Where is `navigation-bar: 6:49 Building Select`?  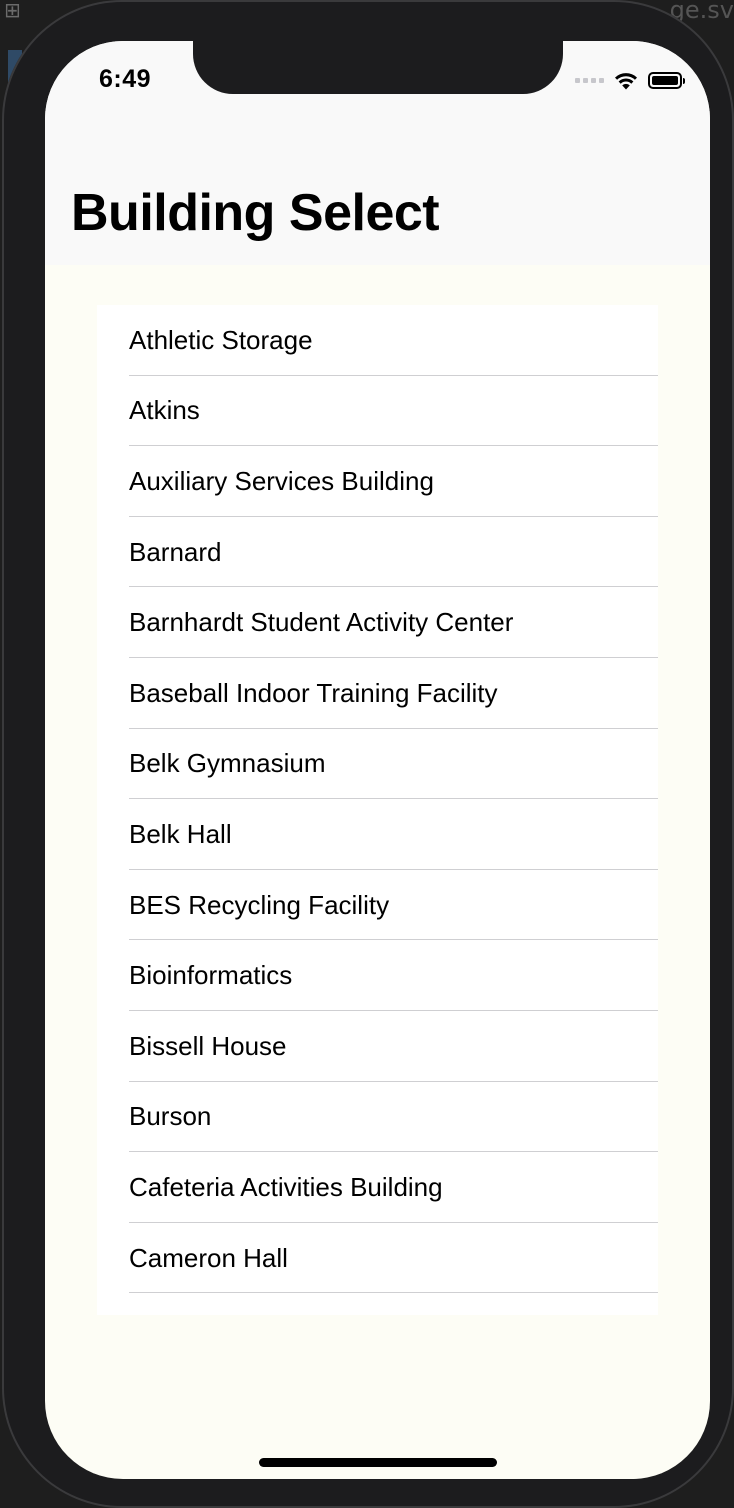
navigation-bar: 6:49 Building Select is located at coordinates (377, 153).